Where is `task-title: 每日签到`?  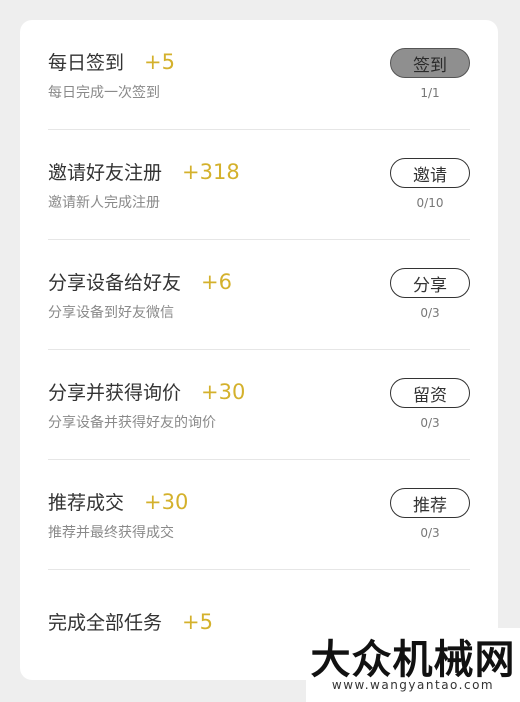 task-title: 每日签到 is located at coordinates (86, 63).